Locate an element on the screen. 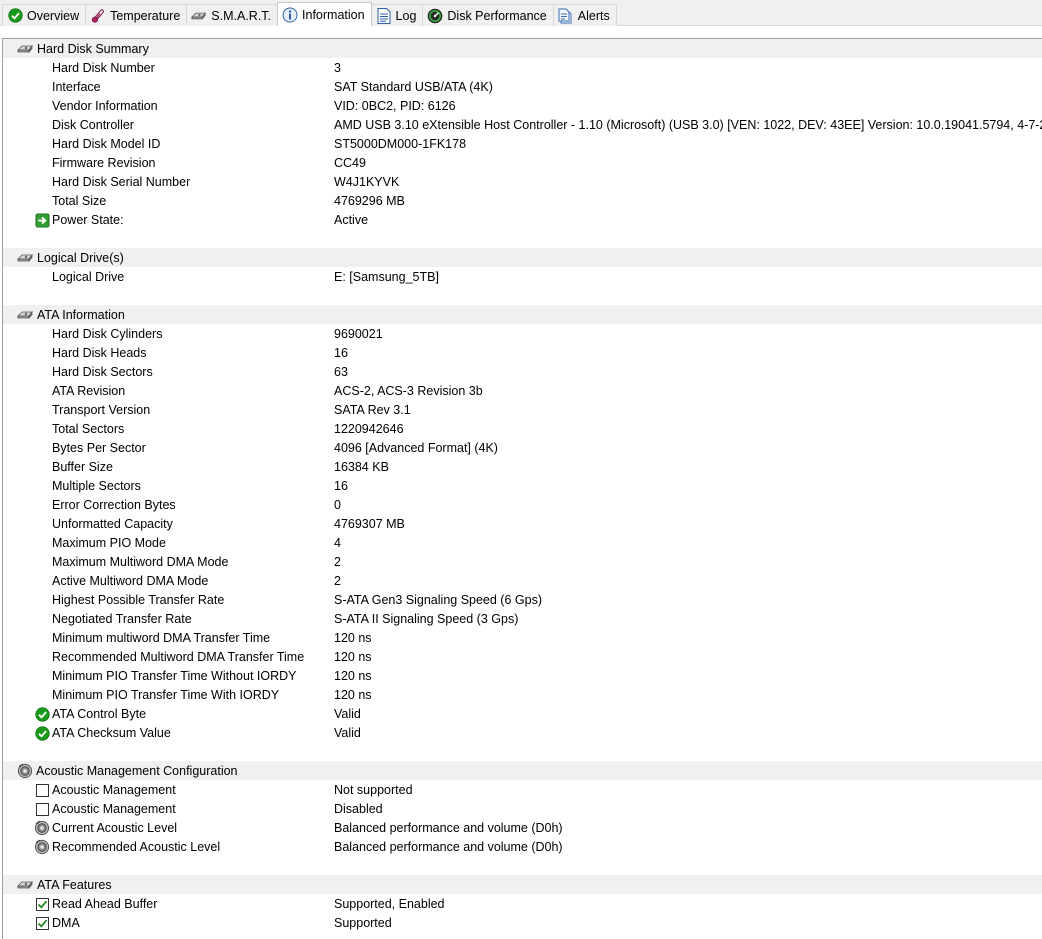 The width and height of the screenshot is (1042, 939). info-row: Acoustic Management Disabled is located at coordinates (522, 808).